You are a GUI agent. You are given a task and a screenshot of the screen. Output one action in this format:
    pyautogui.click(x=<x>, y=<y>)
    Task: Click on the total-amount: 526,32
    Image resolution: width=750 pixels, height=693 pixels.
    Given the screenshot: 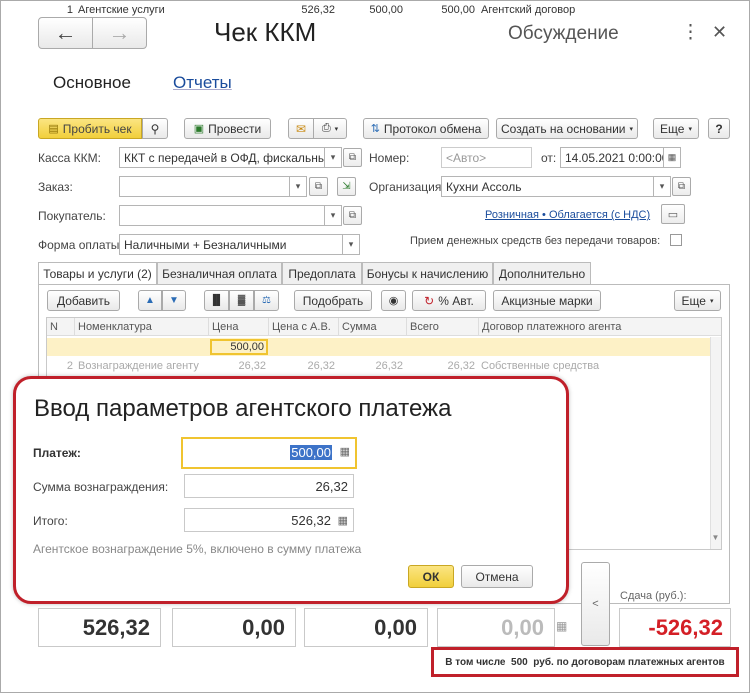 What is the action you would take?
    pyautogui.click(x=99, y=627)
    